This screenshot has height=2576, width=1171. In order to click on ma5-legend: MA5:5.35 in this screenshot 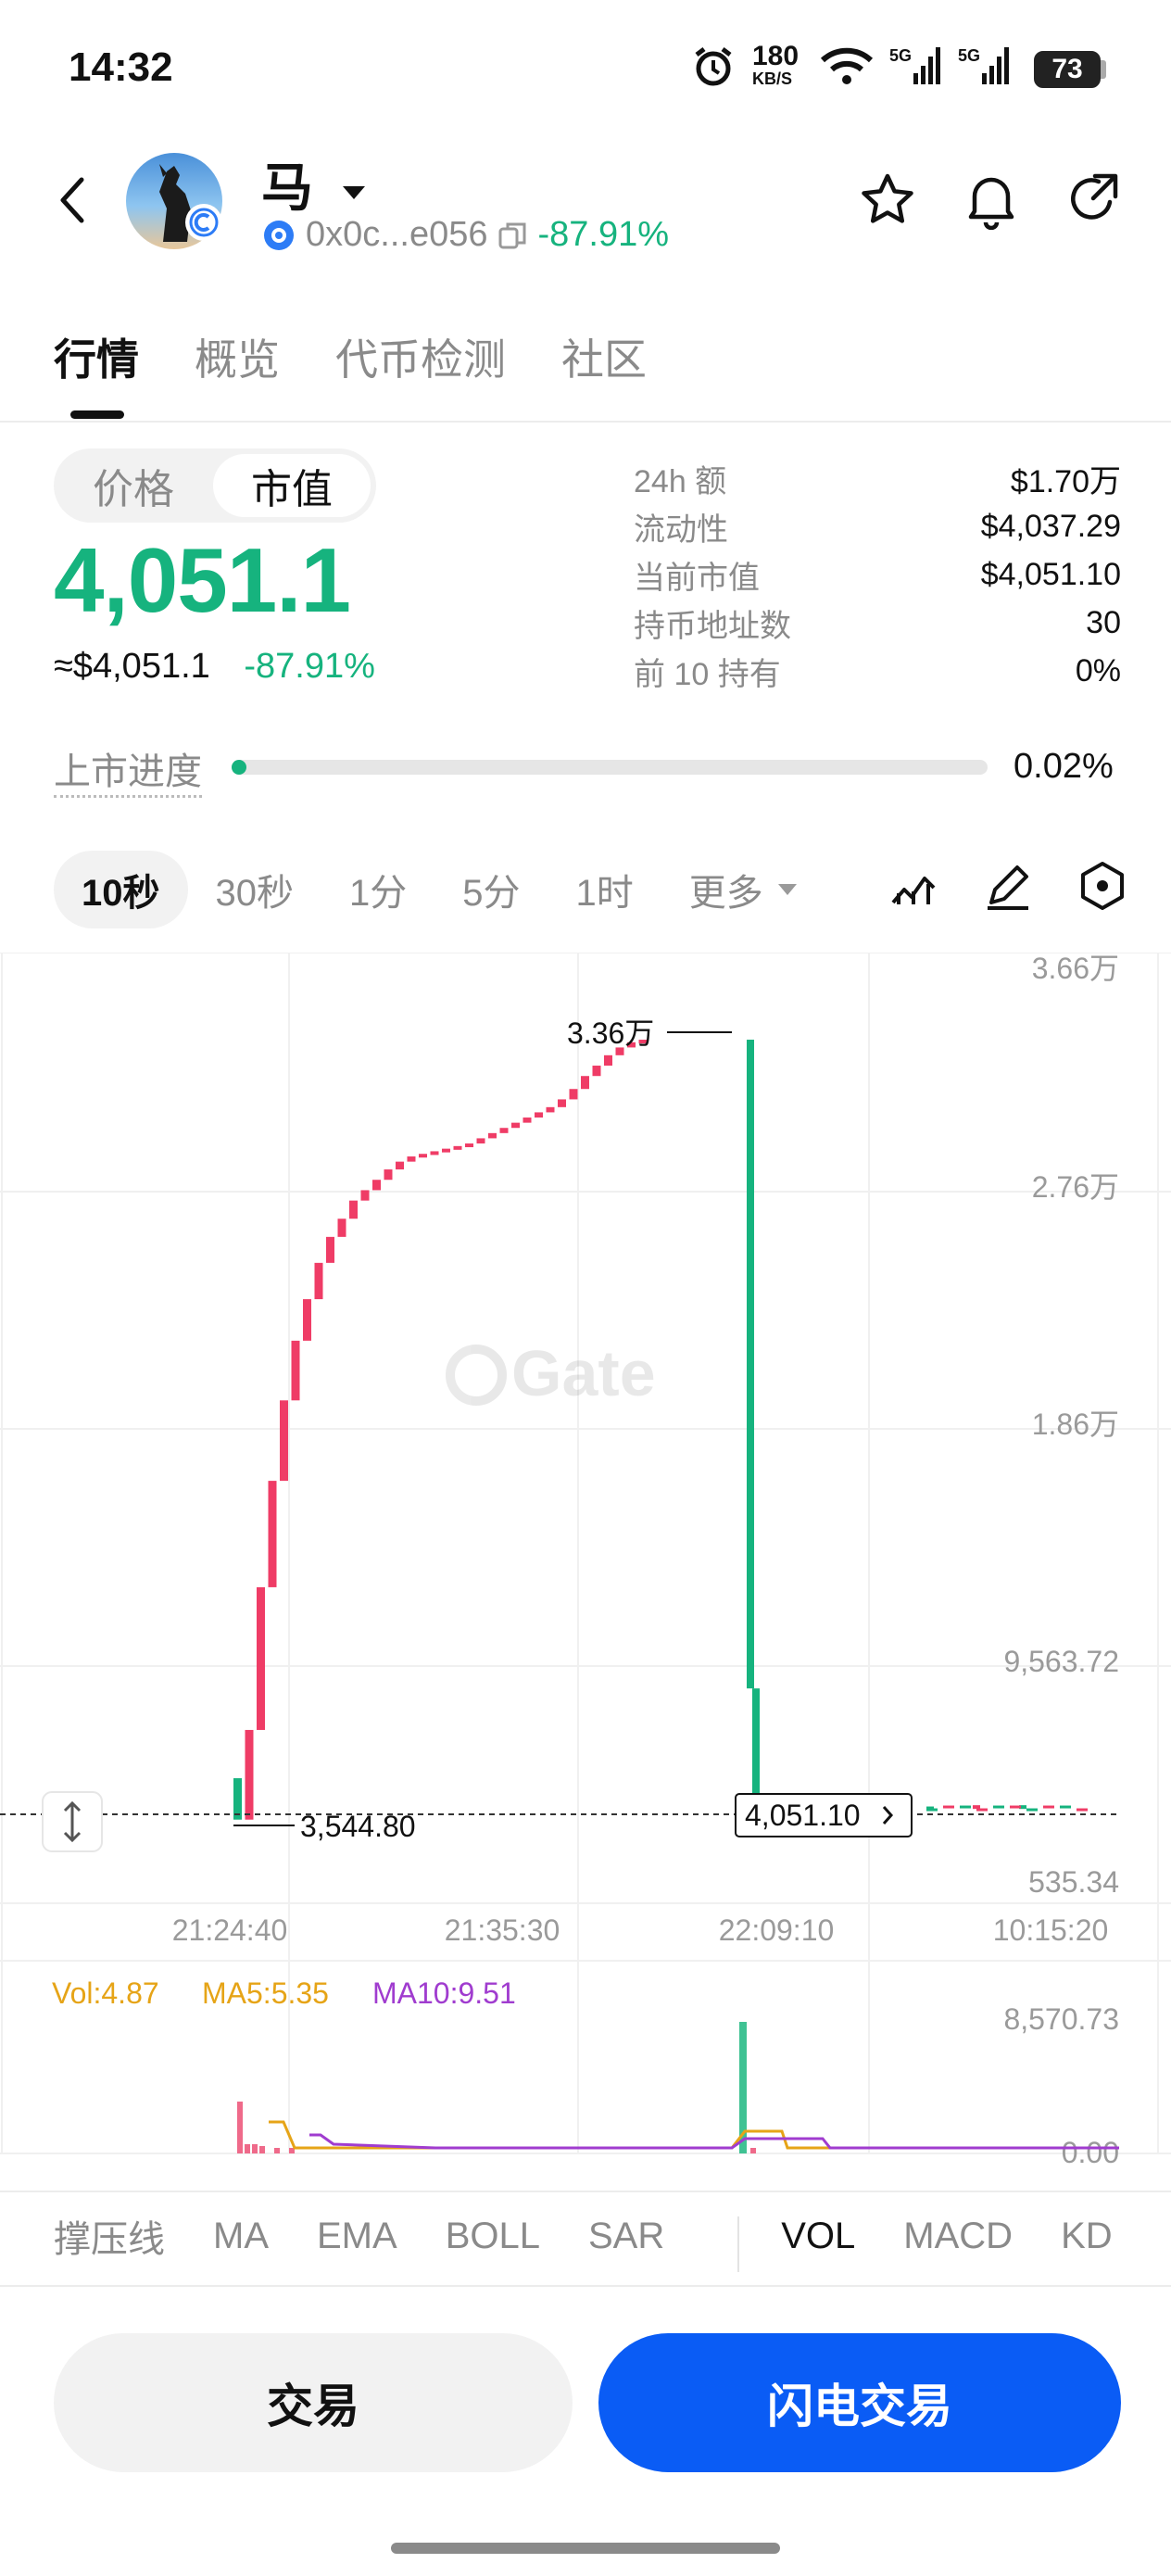, I will do `click(266, 1993)`.